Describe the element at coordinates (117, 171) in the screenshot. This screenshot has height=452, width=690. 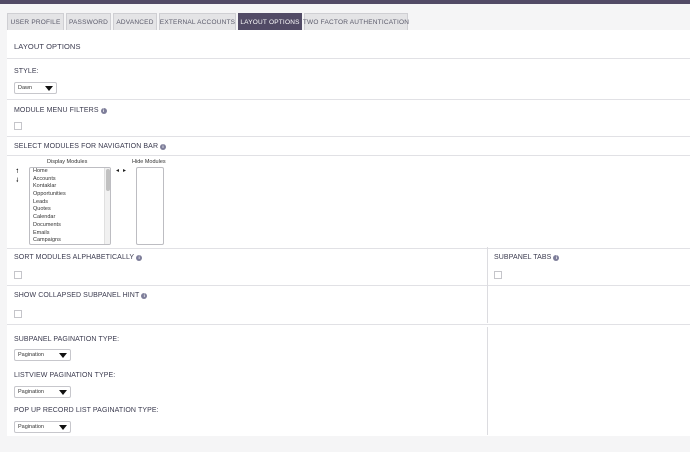
I see `move-left-icon: ◂` at that location.